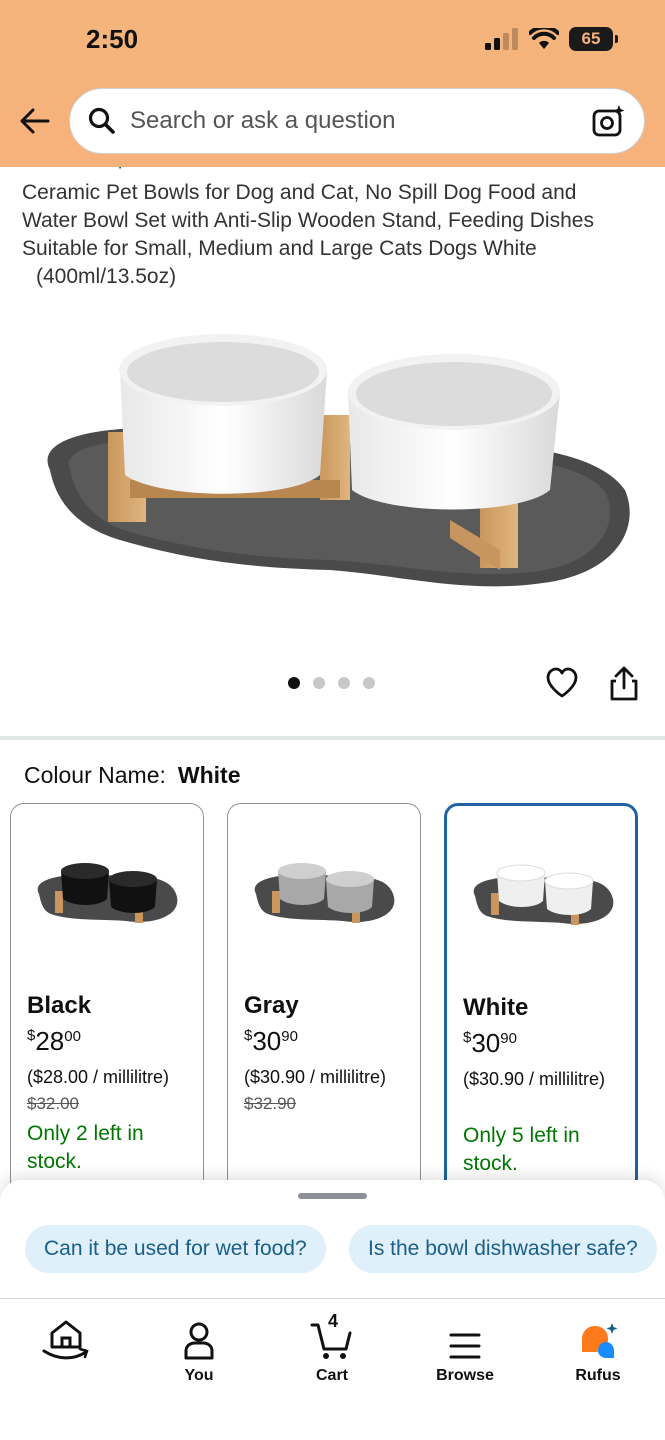 Image resolution: width=665 pixels, height=1440 pixels. What do you see at coordinates (331, 683) in the screenshot?
I see `image-pager` at bounding box center [331, 683].